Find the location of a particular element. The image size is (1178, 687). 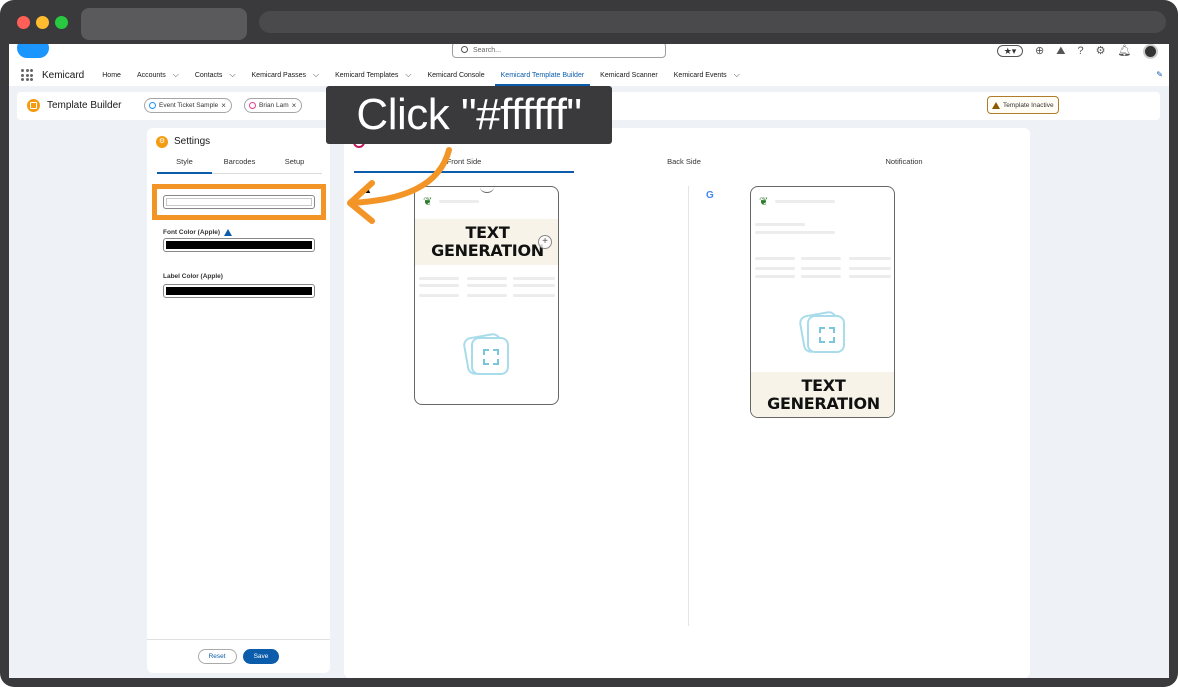

apple-pass-preview: ❦ TEXT GENERATION + is located at coordinates (486, 295).